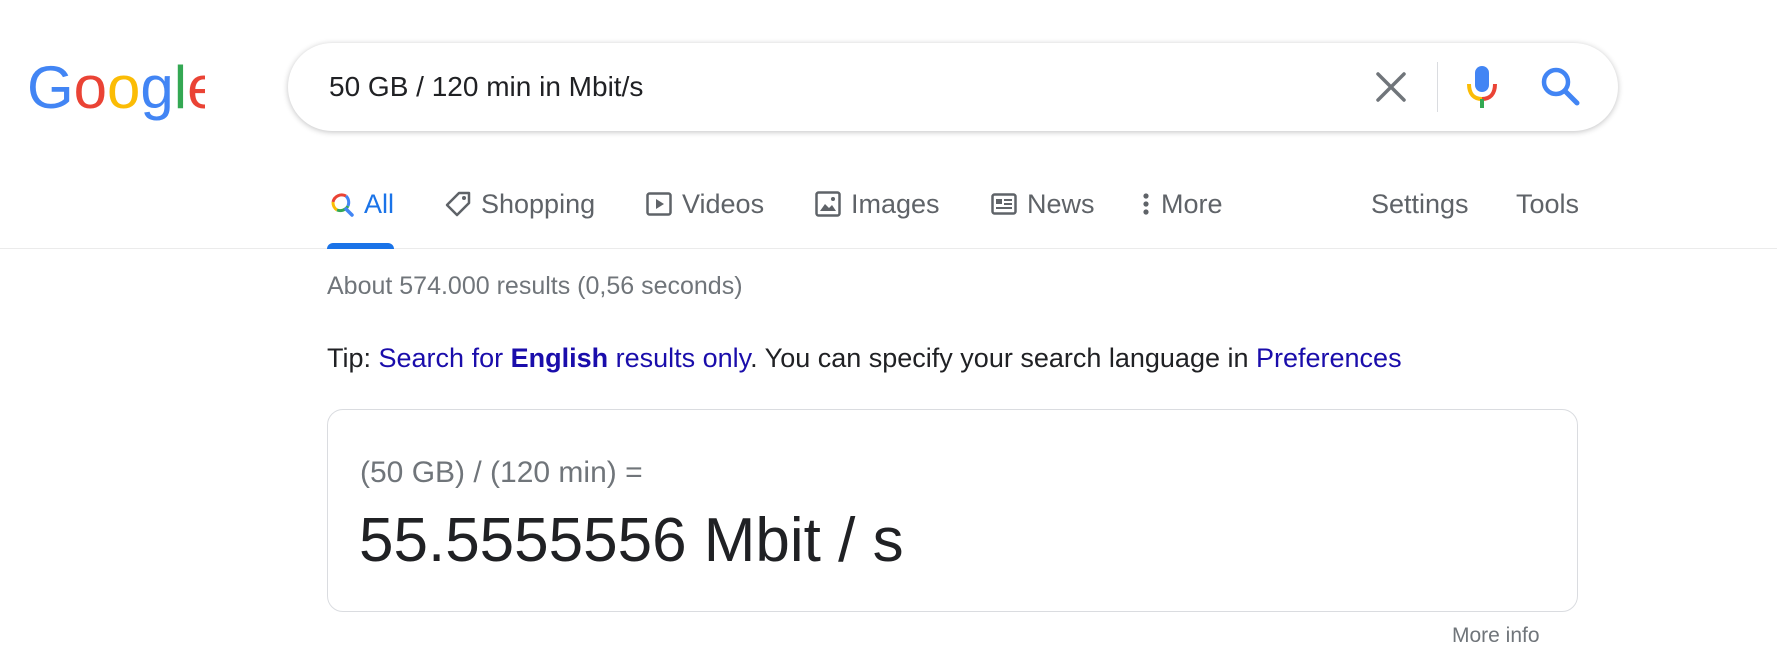 This screenshot has width=1777, height=659. What do you see at coordinates (1146, 204) in the screenshot?
I see `kebab-icon` at bounding box center [1146, 204].